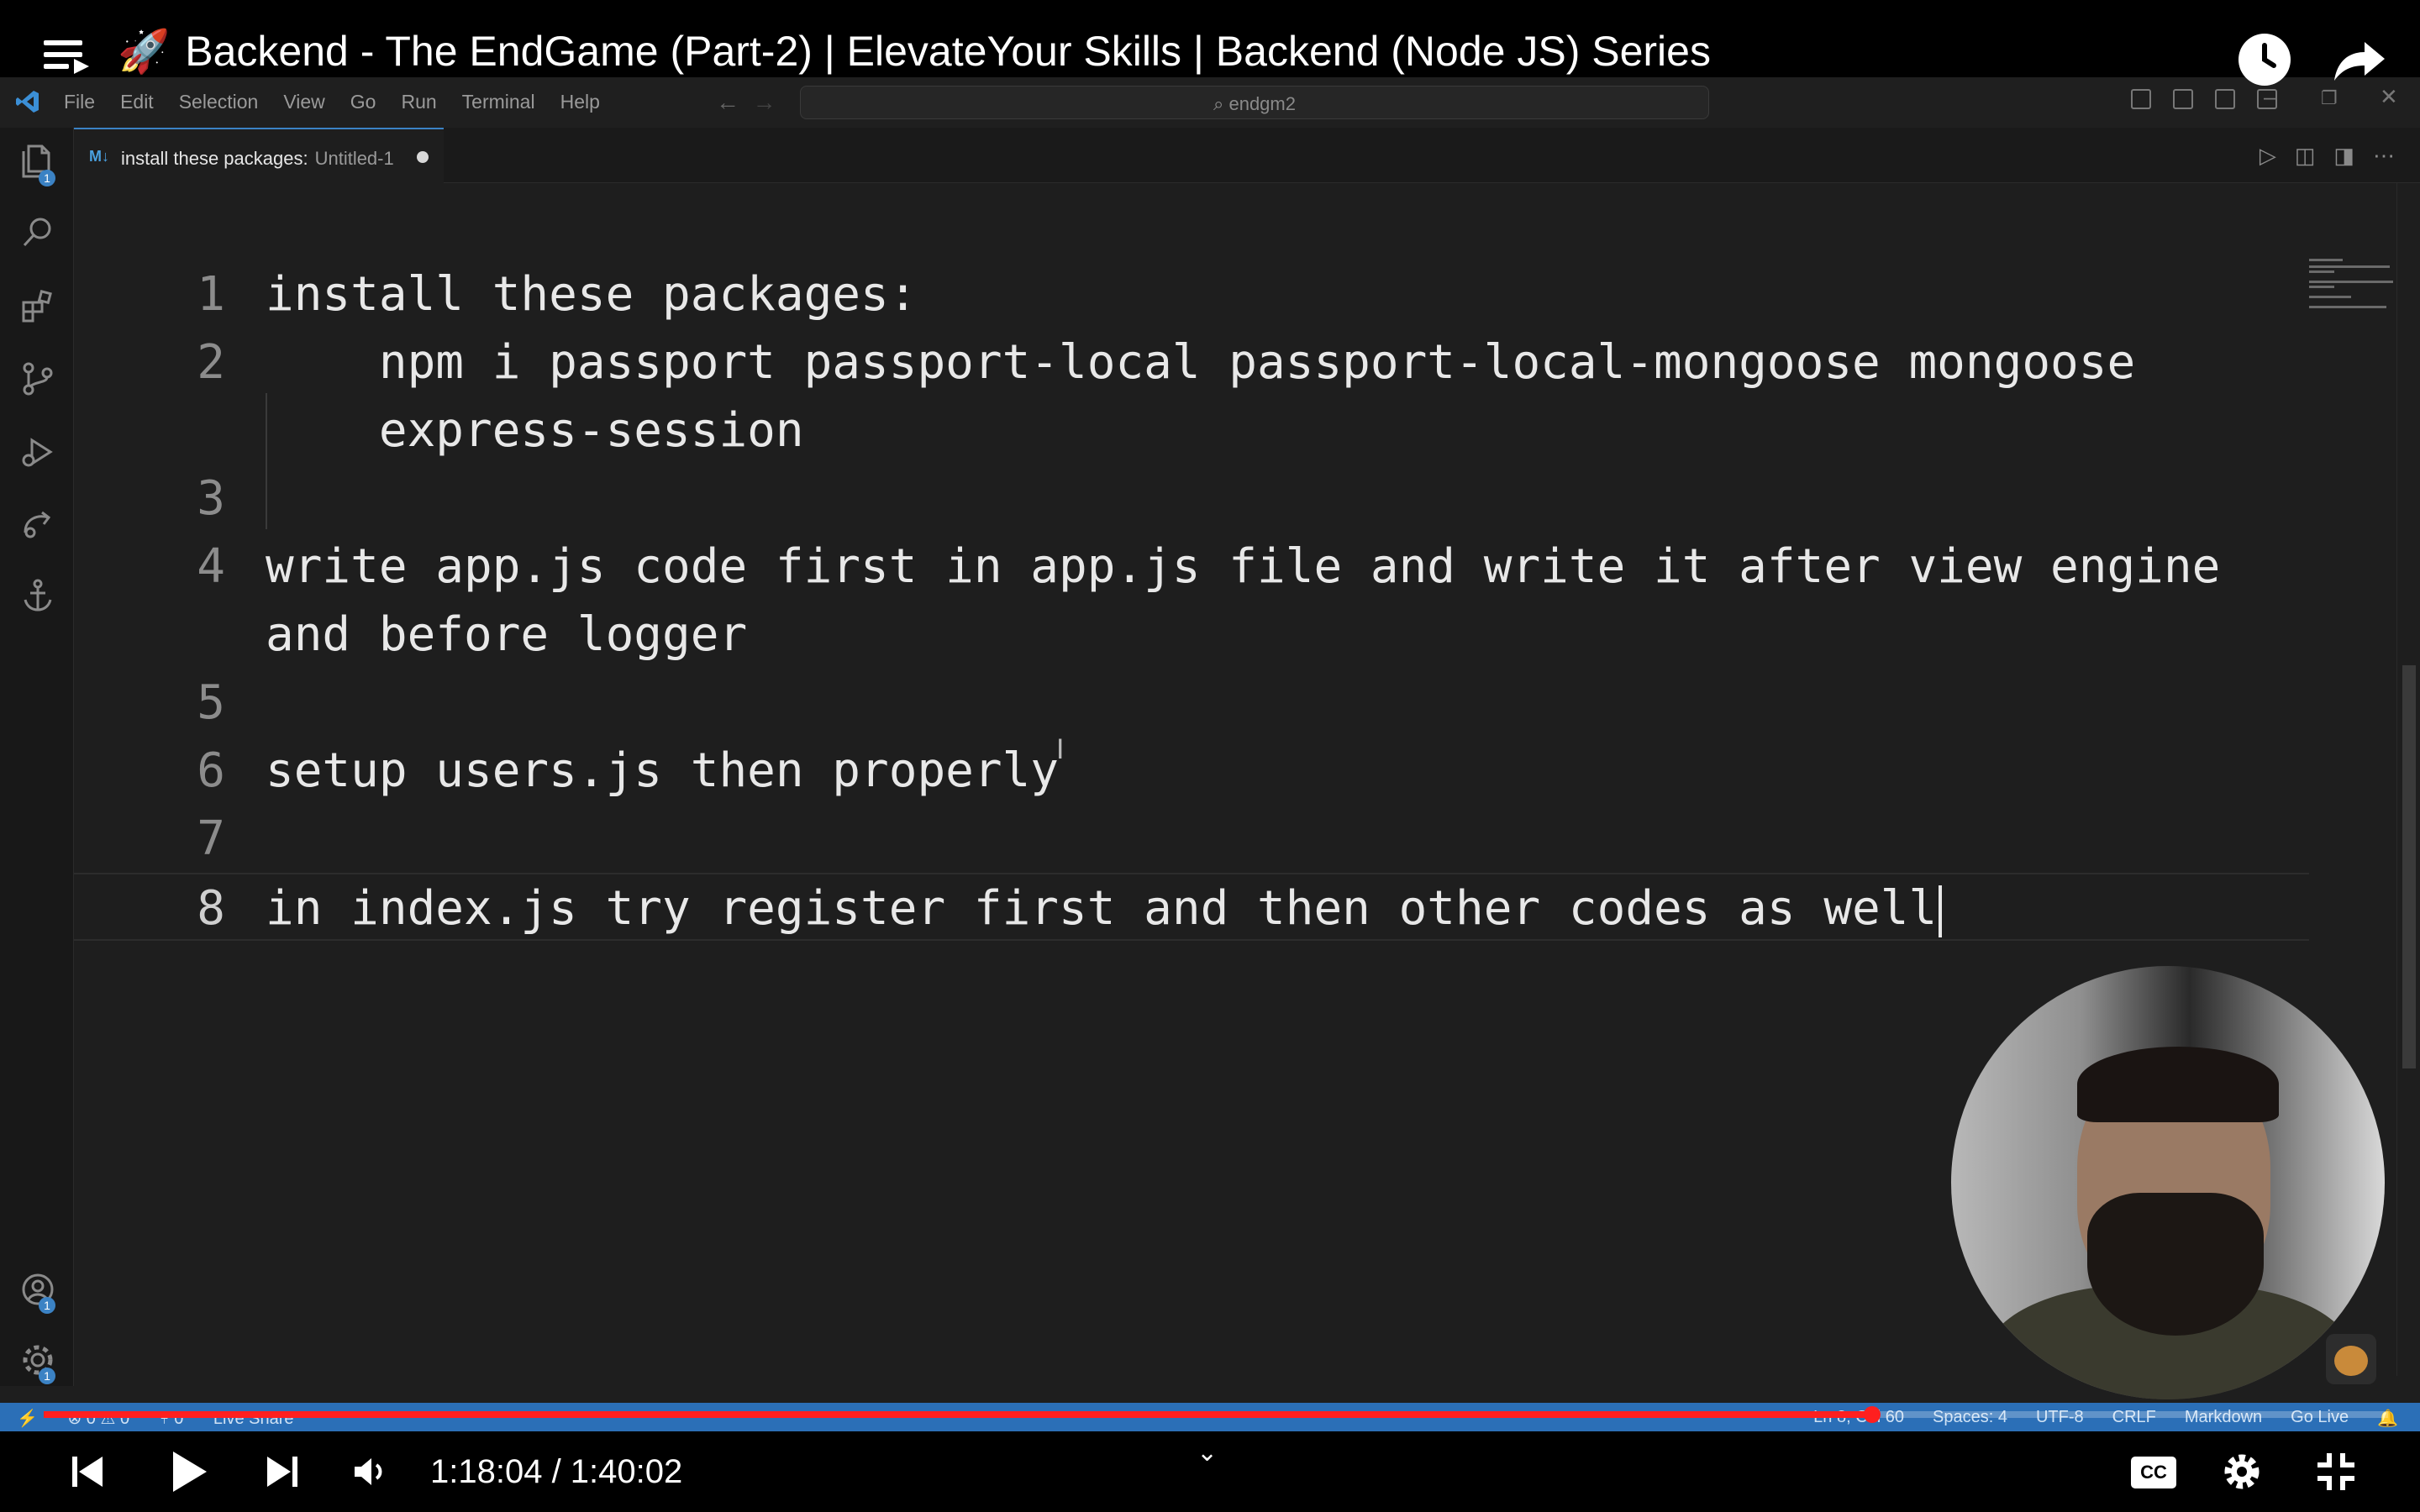 This screenshot has height=1512, width=2420. What do you see at coordinates (219, 102) in the screenshot?
I see `menu-selection: Selection` at bounding box center [219, 102].